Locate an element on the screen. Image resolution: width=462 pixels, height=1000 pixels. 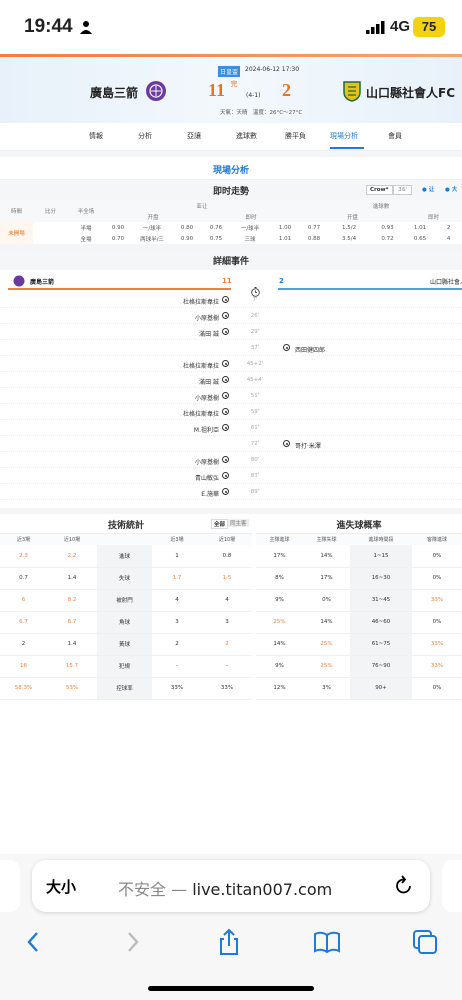
event-minute: 89' is located at coordinates (255, 492).